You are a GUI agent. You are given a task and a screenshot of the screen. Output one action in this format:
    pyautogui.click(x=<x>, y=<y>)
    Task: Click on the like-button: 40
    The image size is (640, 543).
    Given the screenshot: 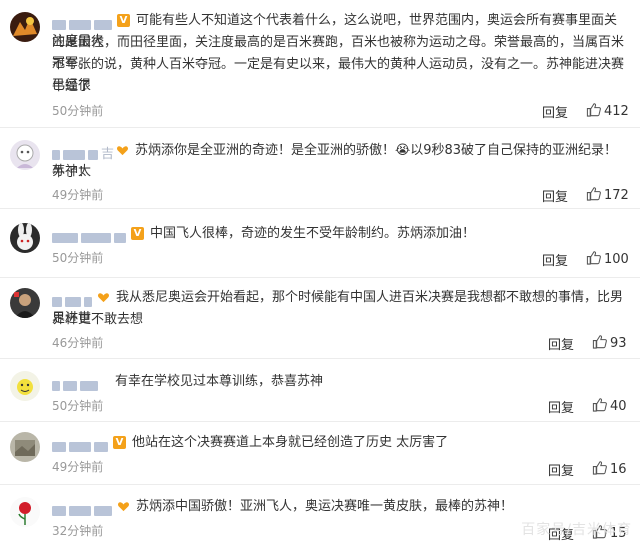 What is the action you would take?
    pyautogui.click(x=609, y=405)
    